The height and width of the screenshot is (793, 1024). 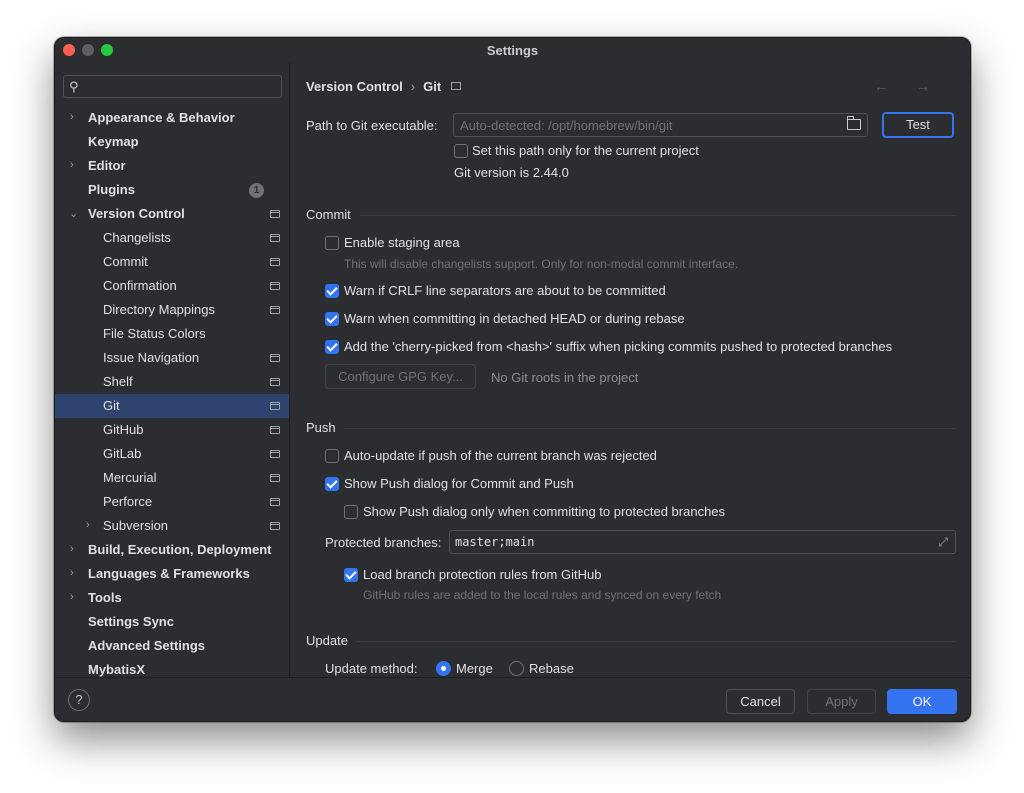 What do you see at coordinates (512, 50) in the screenshot?
I see `title-bar: Settings` at bounding box center [512, 50].